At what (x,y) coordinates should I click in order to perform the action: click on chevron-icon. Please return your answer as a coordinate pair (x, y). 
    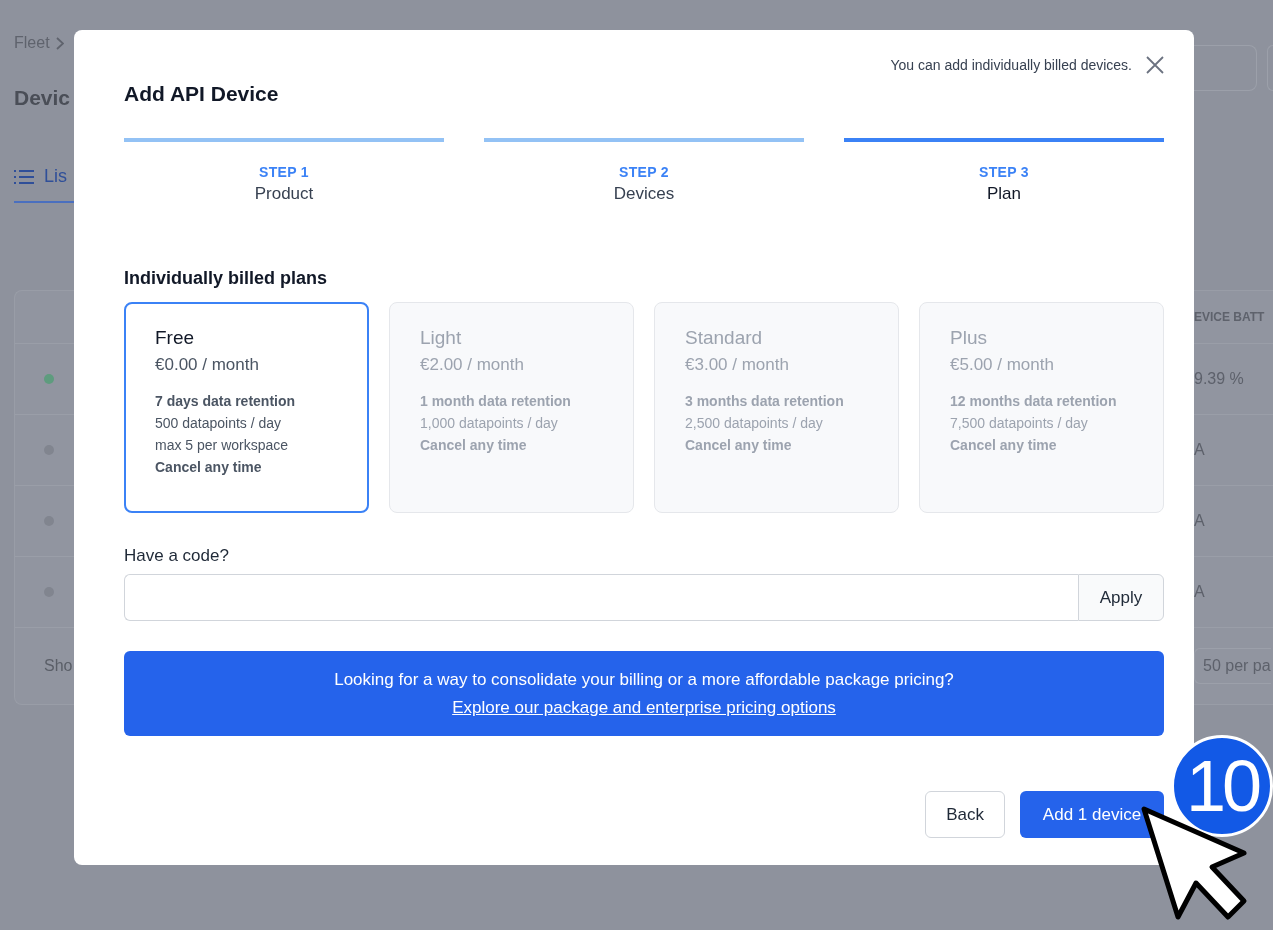
    Looking at the image, I should click on (59, 43).